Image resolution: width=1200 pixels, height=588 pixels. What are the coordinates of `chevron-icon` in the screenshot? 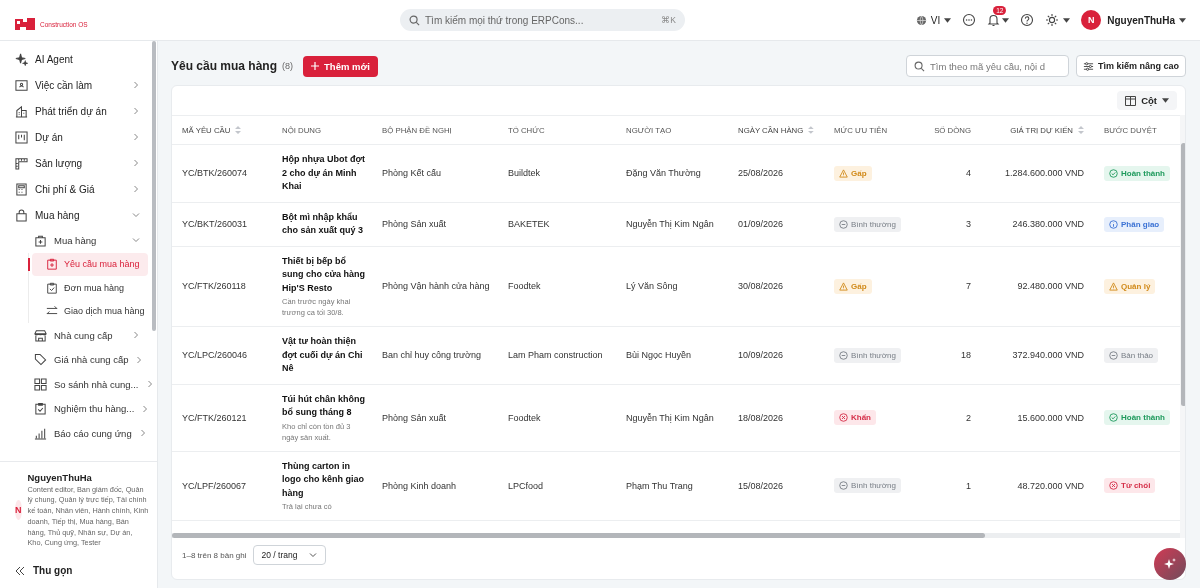 It's located at (313, 555).